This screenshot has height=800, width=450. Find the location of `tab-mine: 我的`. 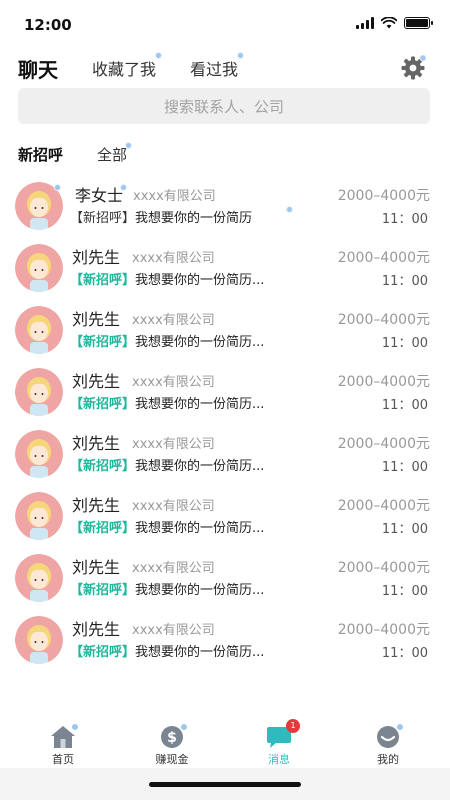

tab-mine: 我的 is located at coordinates (388, 745).